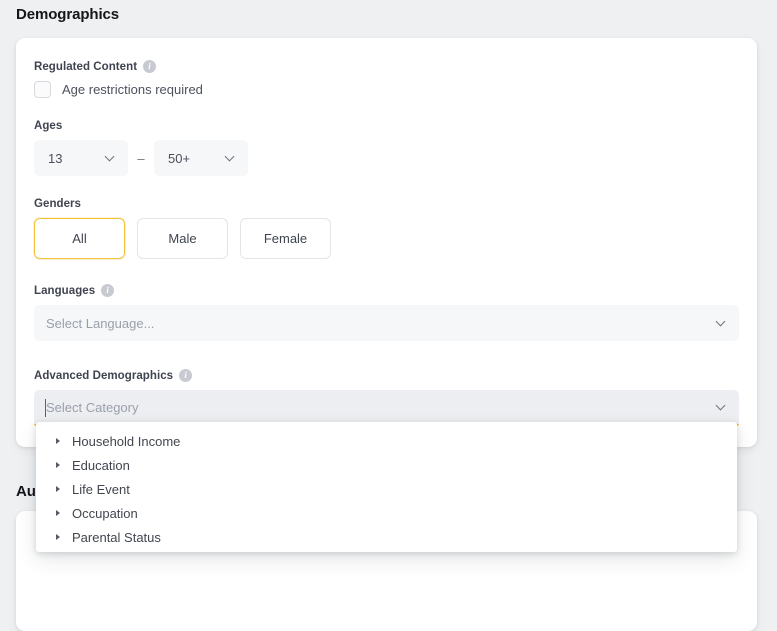 Image resolution: width=777 pixels, height=631 pixels. What do you see at coordinates (86, 66) in the screenshot?
I see `regulated-content-label-text: Regulated Content` at bounding box center [86, 66].